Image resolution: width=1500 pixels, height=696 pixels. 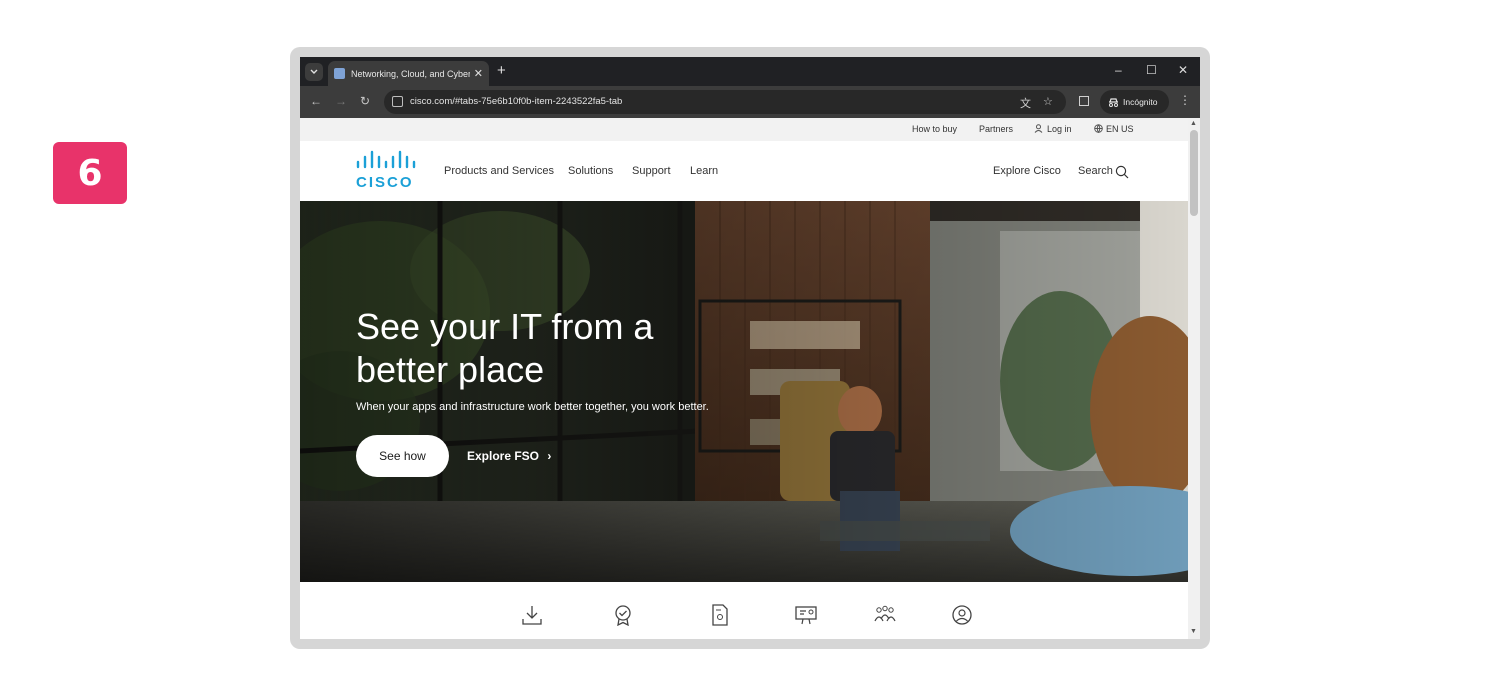 I want to click on globe-icon, so click(x=1098, y=129).